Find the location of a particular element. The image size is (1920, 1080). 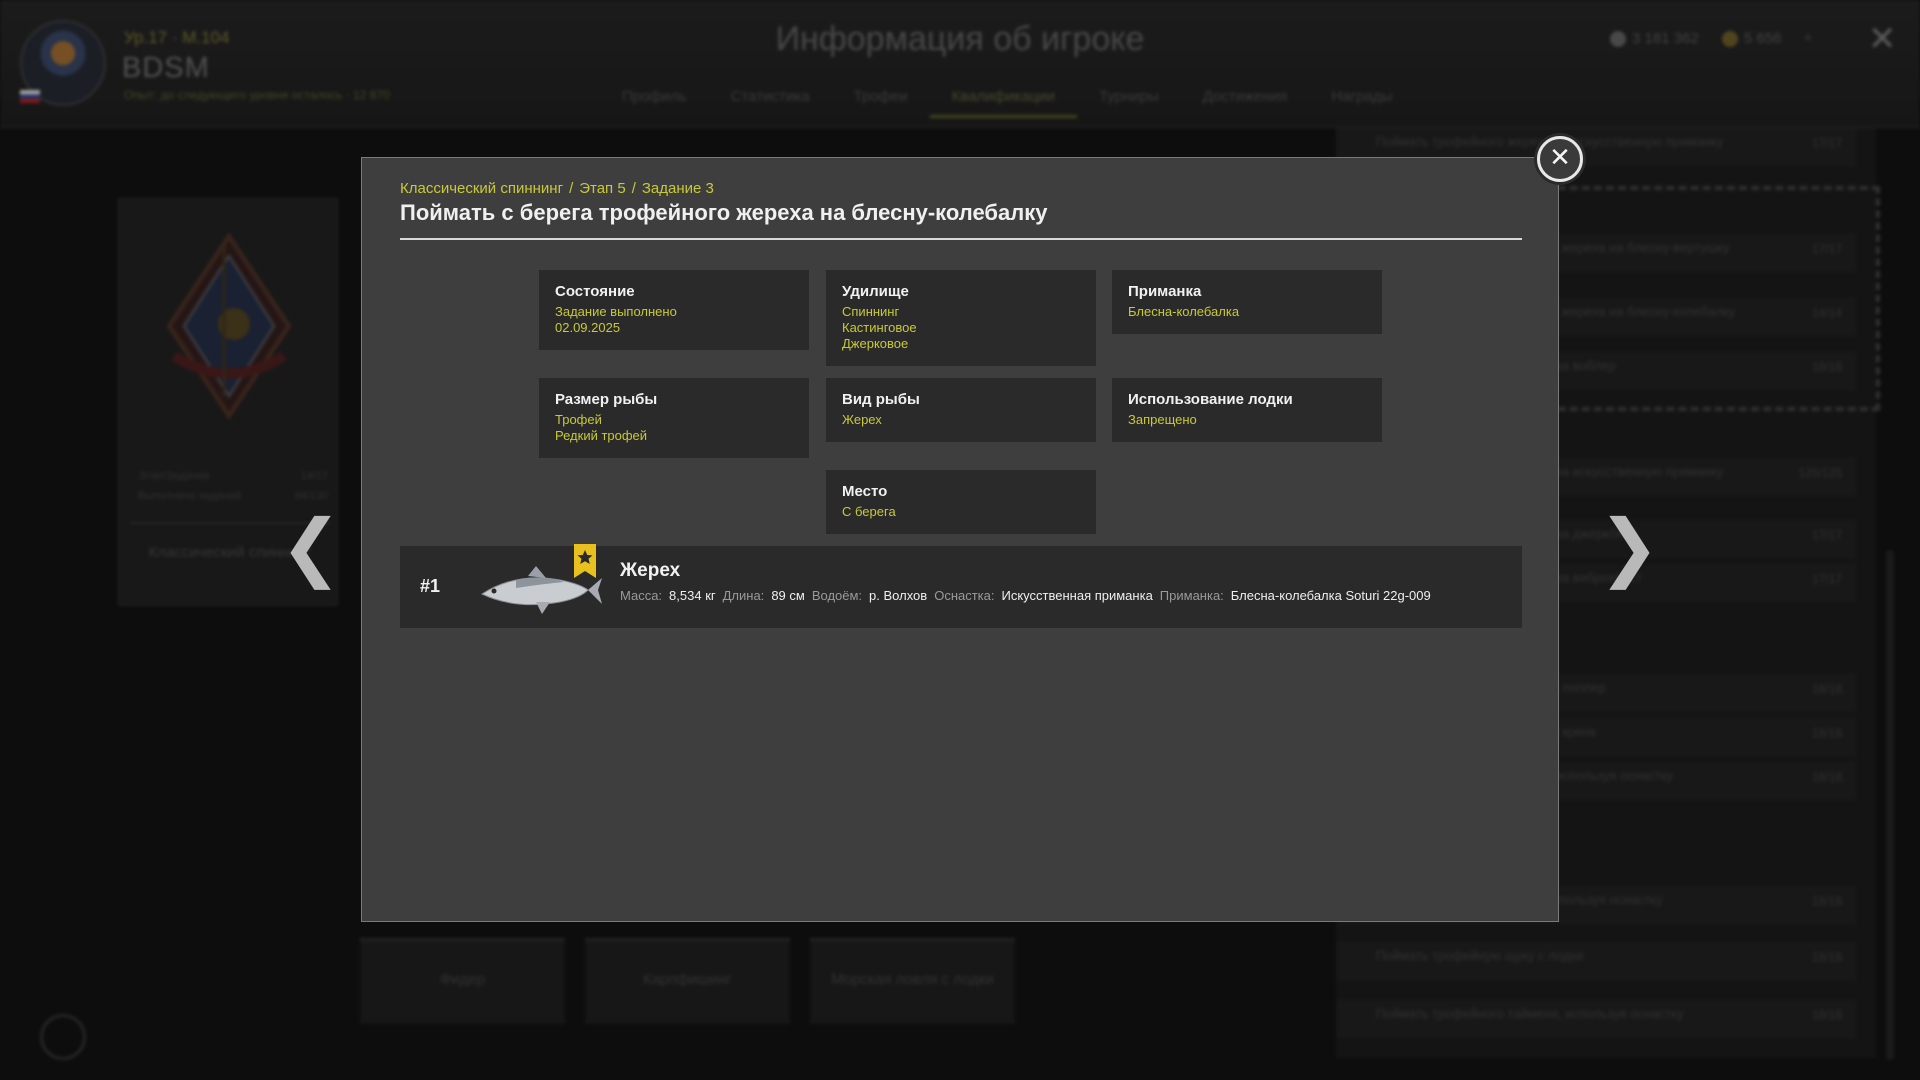

tackle-value: Искусственная приманка is located at coordinates (1077, 595).